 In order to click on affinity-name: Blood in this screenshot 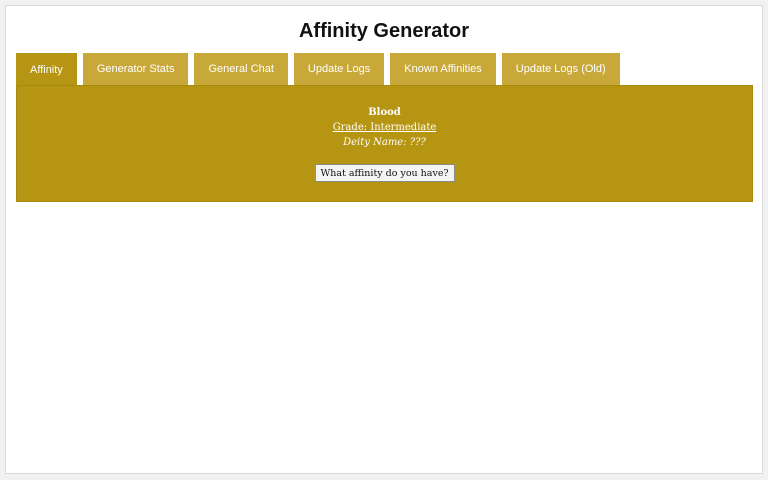, I will do `click(384, 112)`.